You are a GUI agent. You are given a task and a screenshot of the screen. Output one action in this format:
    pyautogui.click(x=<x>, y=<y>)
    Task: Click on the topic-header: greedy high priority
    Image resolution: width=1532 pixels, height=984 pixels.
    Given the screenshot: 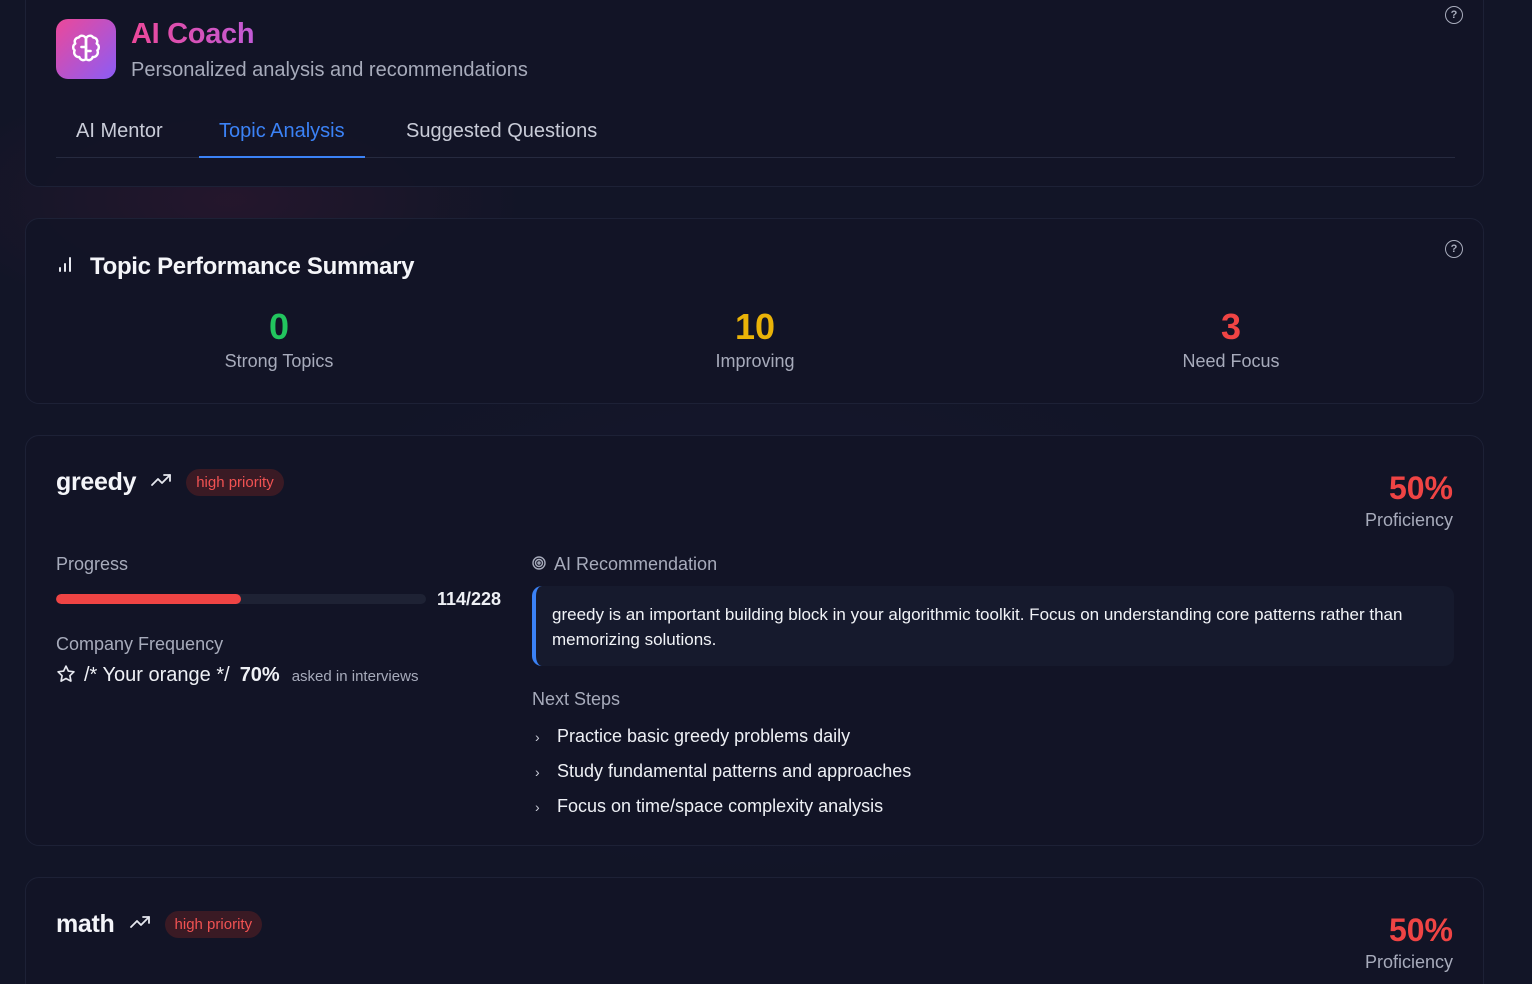 What is the action you would take?
    pyautogui.click(x=170, y=482)
    